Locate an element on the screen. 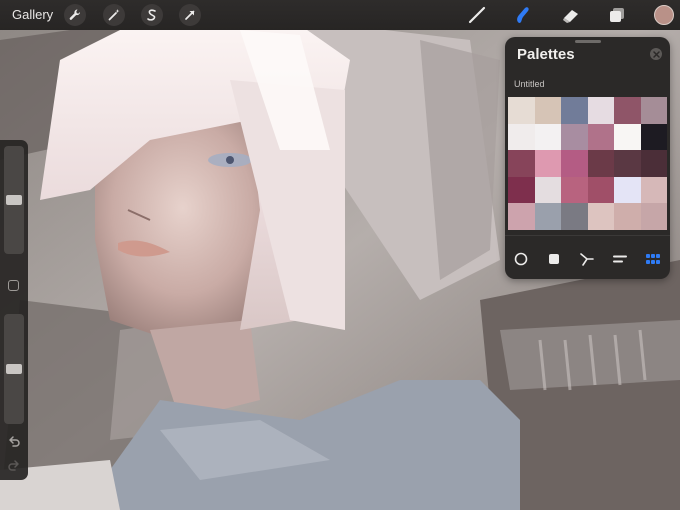 The height and width of the screenshot is (510, 680). color-mode-bar is located at coordinates (587, 259).